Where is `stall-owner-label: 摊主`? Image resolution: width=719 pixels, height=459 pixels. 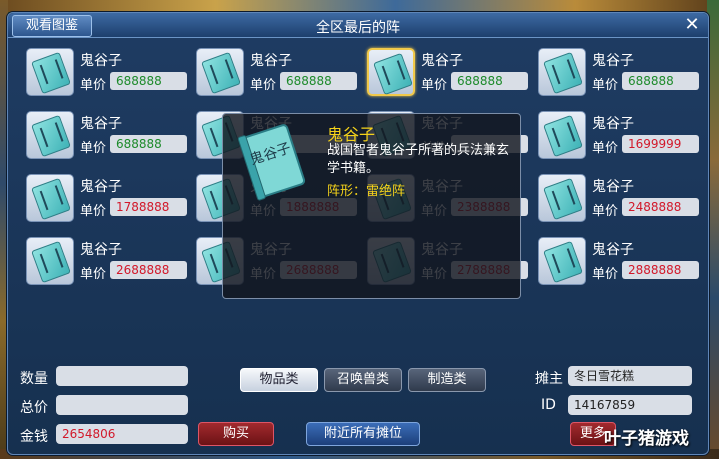
stall-owner-label: 摊主 is located at coordinates (549, 379).